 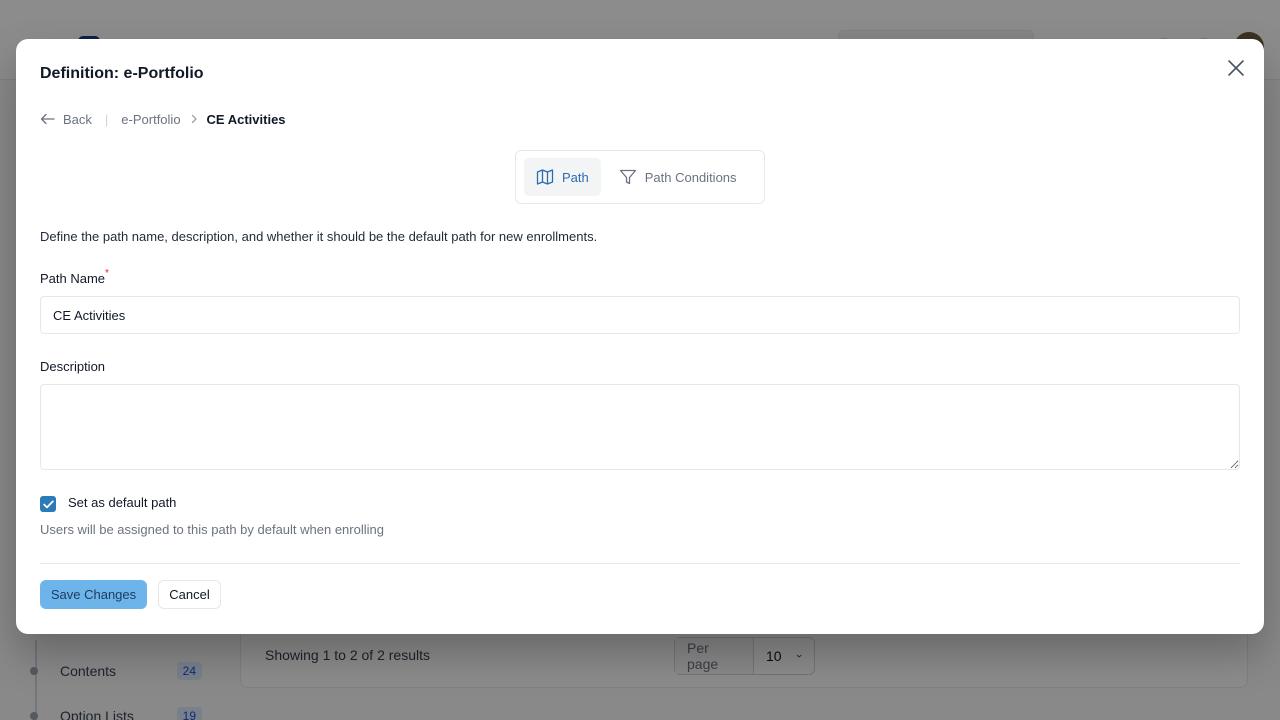 I want to click on save-changes-button: Save Changes, so click(x=93, y=594).